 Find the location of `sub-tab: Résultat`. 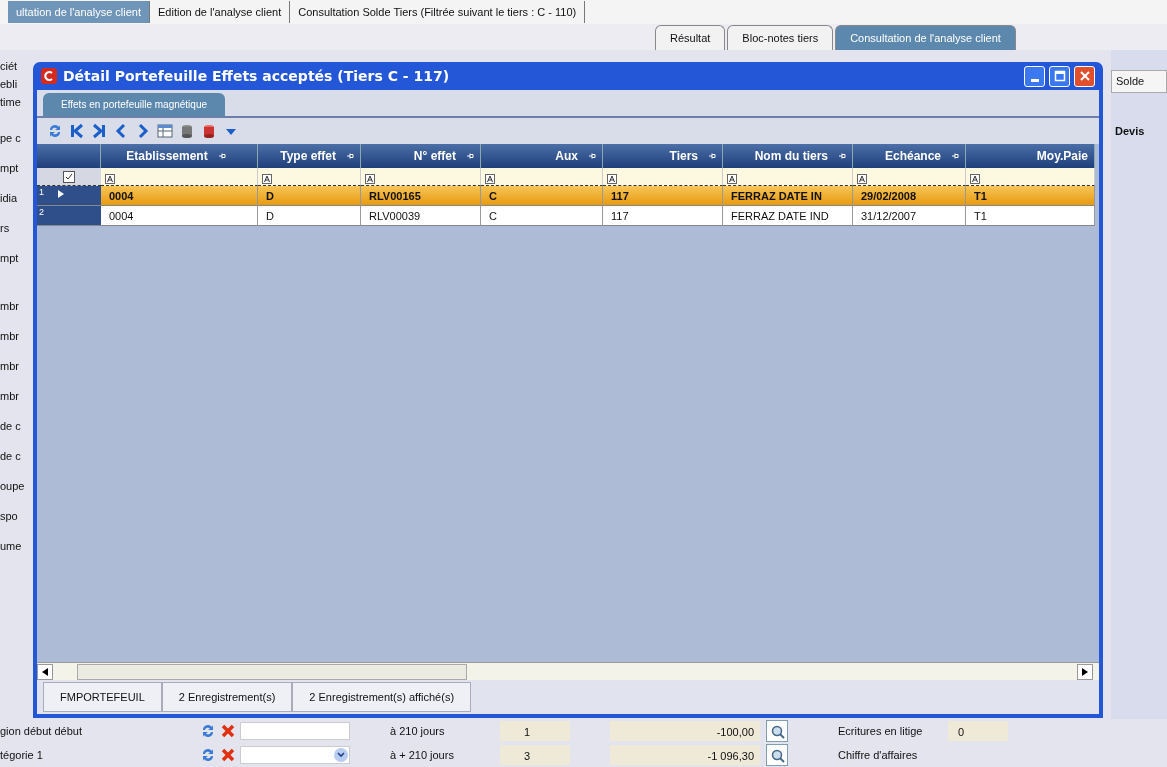

sub-tab: Résultat is located at coordinates (690, 37).